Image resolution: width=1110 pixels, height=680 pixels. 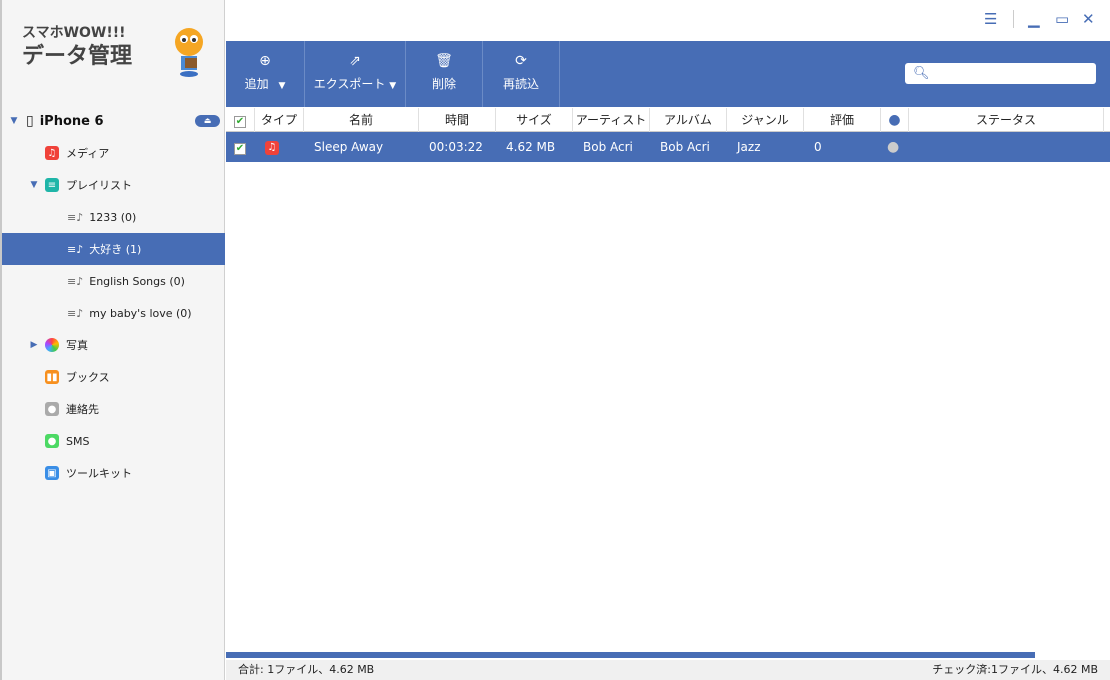 I want to click on logo-line2: データ管理, so click(x=77, y=56).